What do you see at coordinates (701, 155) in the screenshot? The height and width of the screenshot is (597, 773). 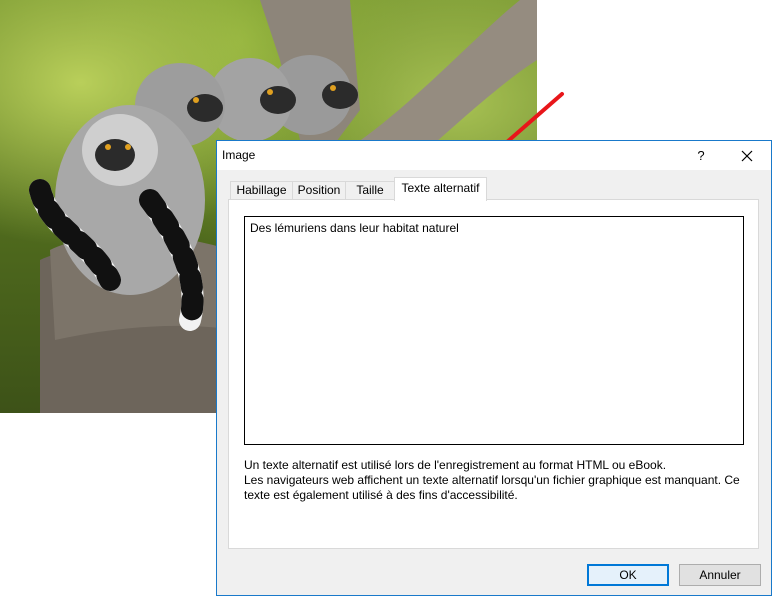 I see `help-button: ?` at bounding box center [701, 155].